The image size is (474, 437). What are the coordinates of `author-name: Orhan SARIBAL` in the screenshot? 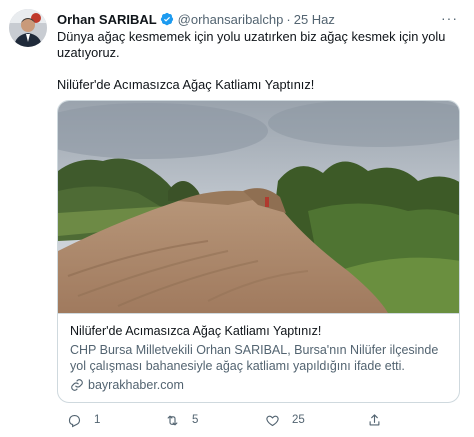 It's located at (107, 19).